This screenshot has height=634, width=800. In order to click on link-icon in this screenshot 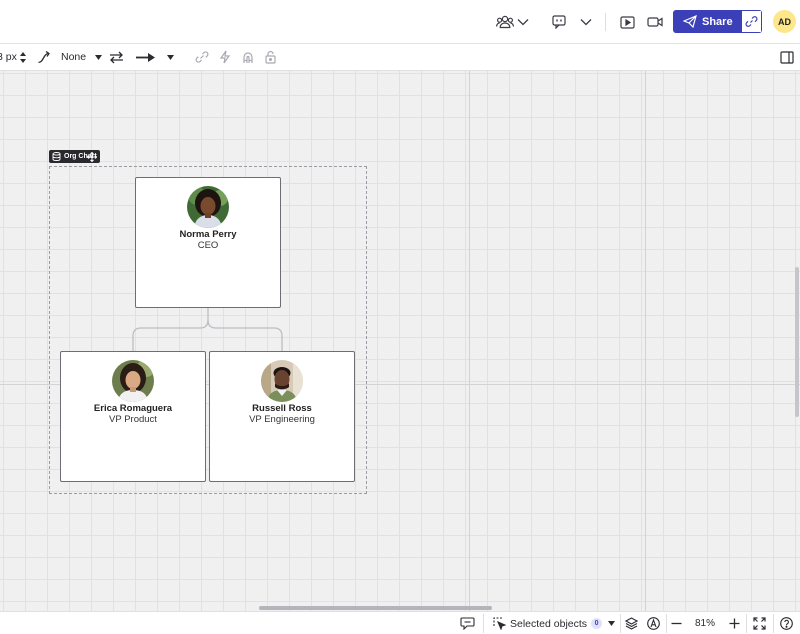, I will do `click(751, 21)`.